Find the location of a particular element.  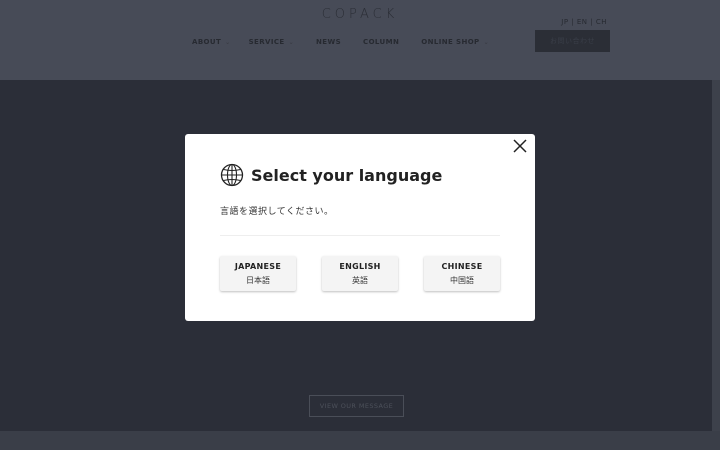

contact-button: お問い合わせ is located at coordinates (572, 41).